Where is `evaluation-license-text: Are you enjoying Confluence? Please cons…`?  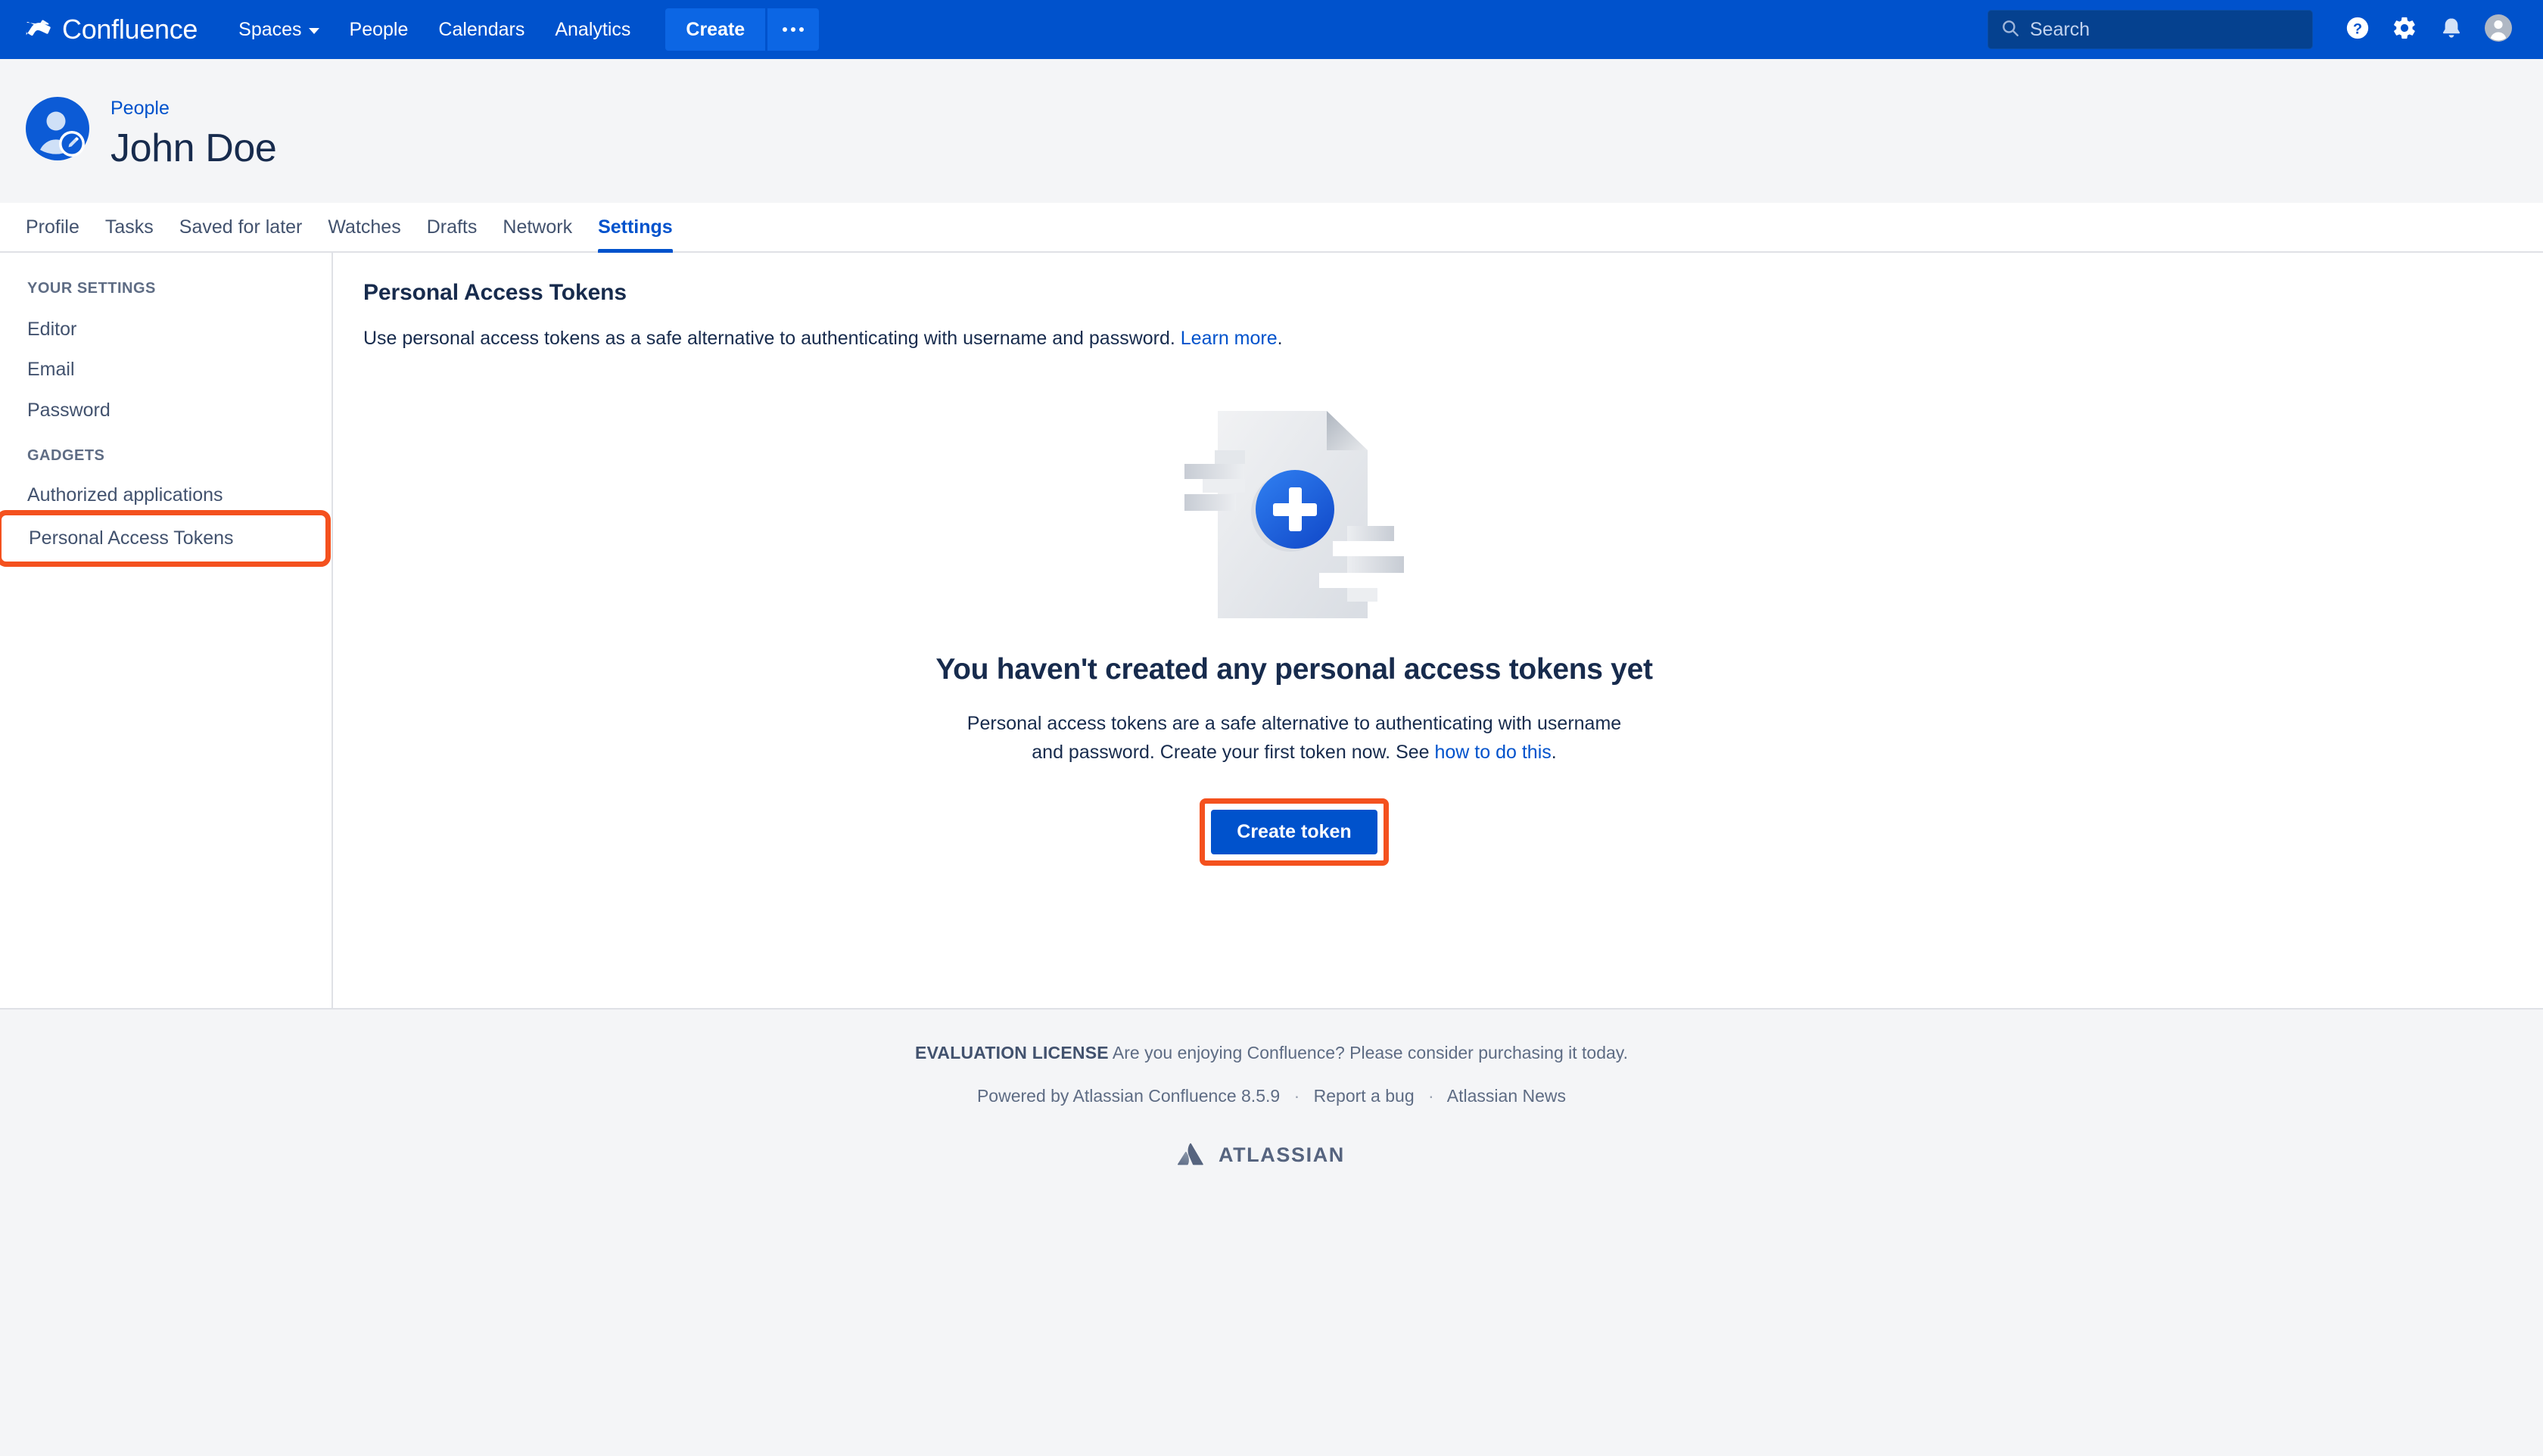
evaluation-license-text: Are you enjoying Confluence? Please cons… is located at coordinates (1368, 1052).